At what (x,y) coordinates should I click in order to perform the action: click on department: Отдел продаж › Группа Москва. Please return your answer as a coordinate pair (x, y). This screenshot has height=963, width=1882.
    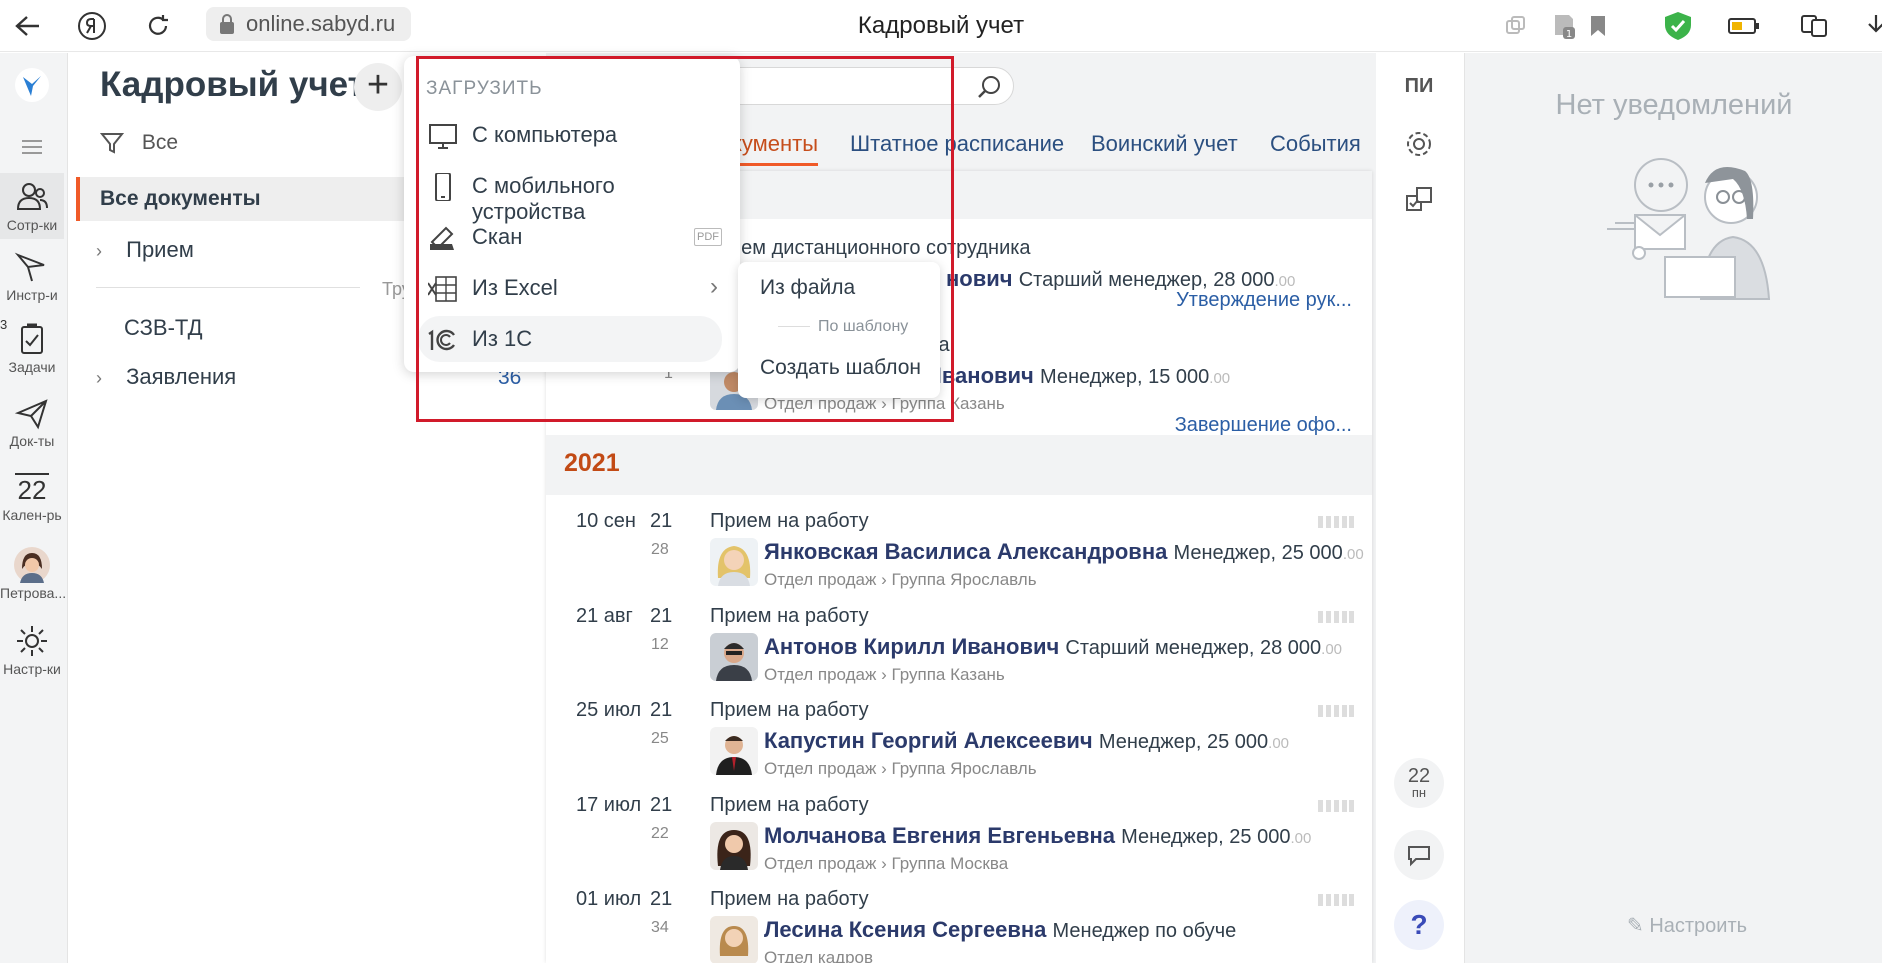
    Looking at the image, I should click on (886, 863).